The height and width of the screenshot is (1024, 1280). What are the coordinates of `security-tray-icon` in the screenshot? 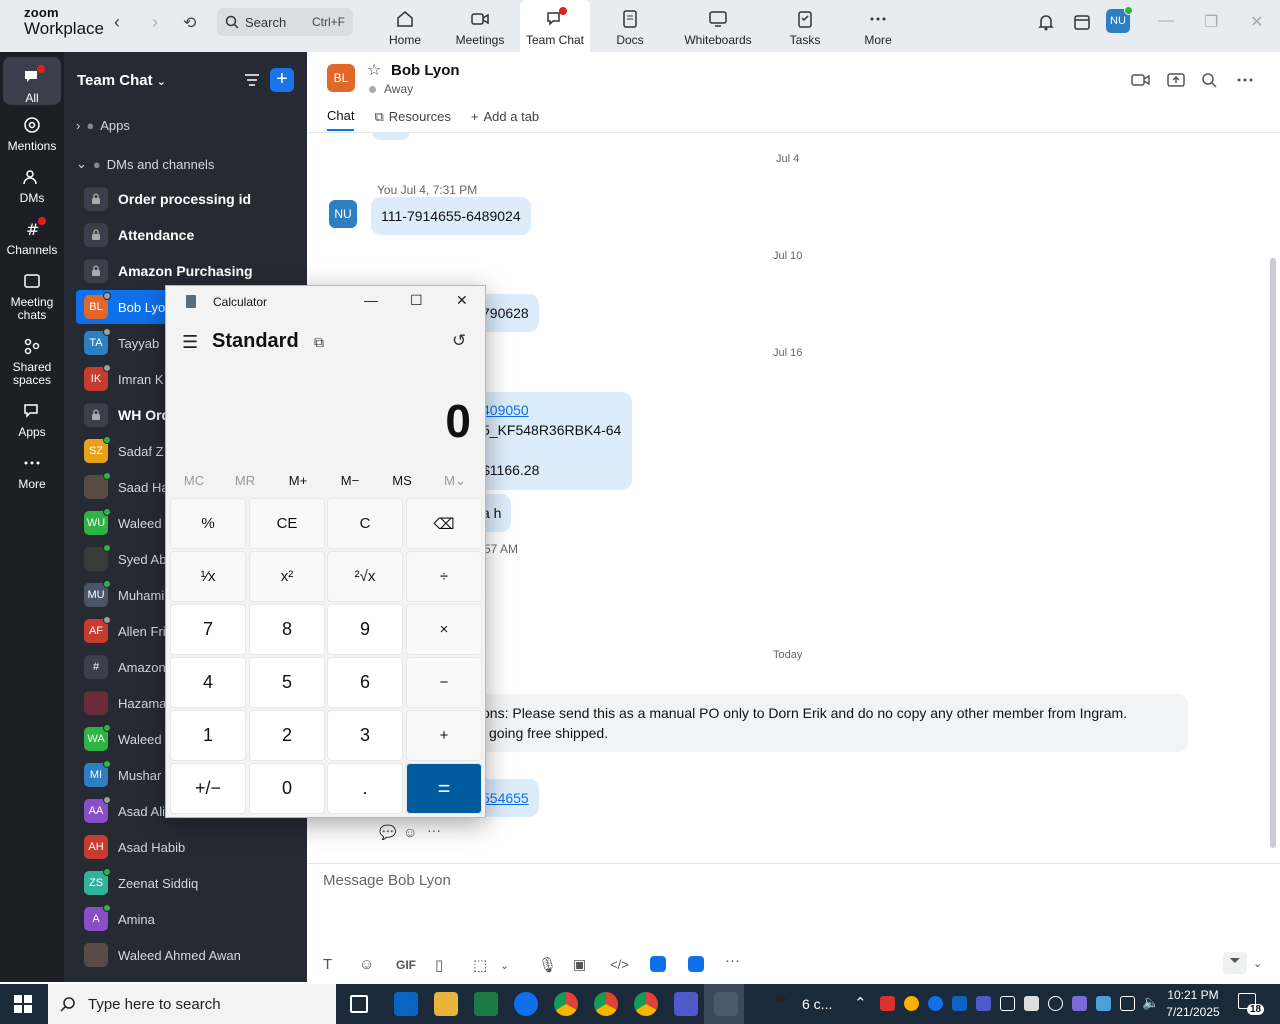 It's located at (1031, 1003).